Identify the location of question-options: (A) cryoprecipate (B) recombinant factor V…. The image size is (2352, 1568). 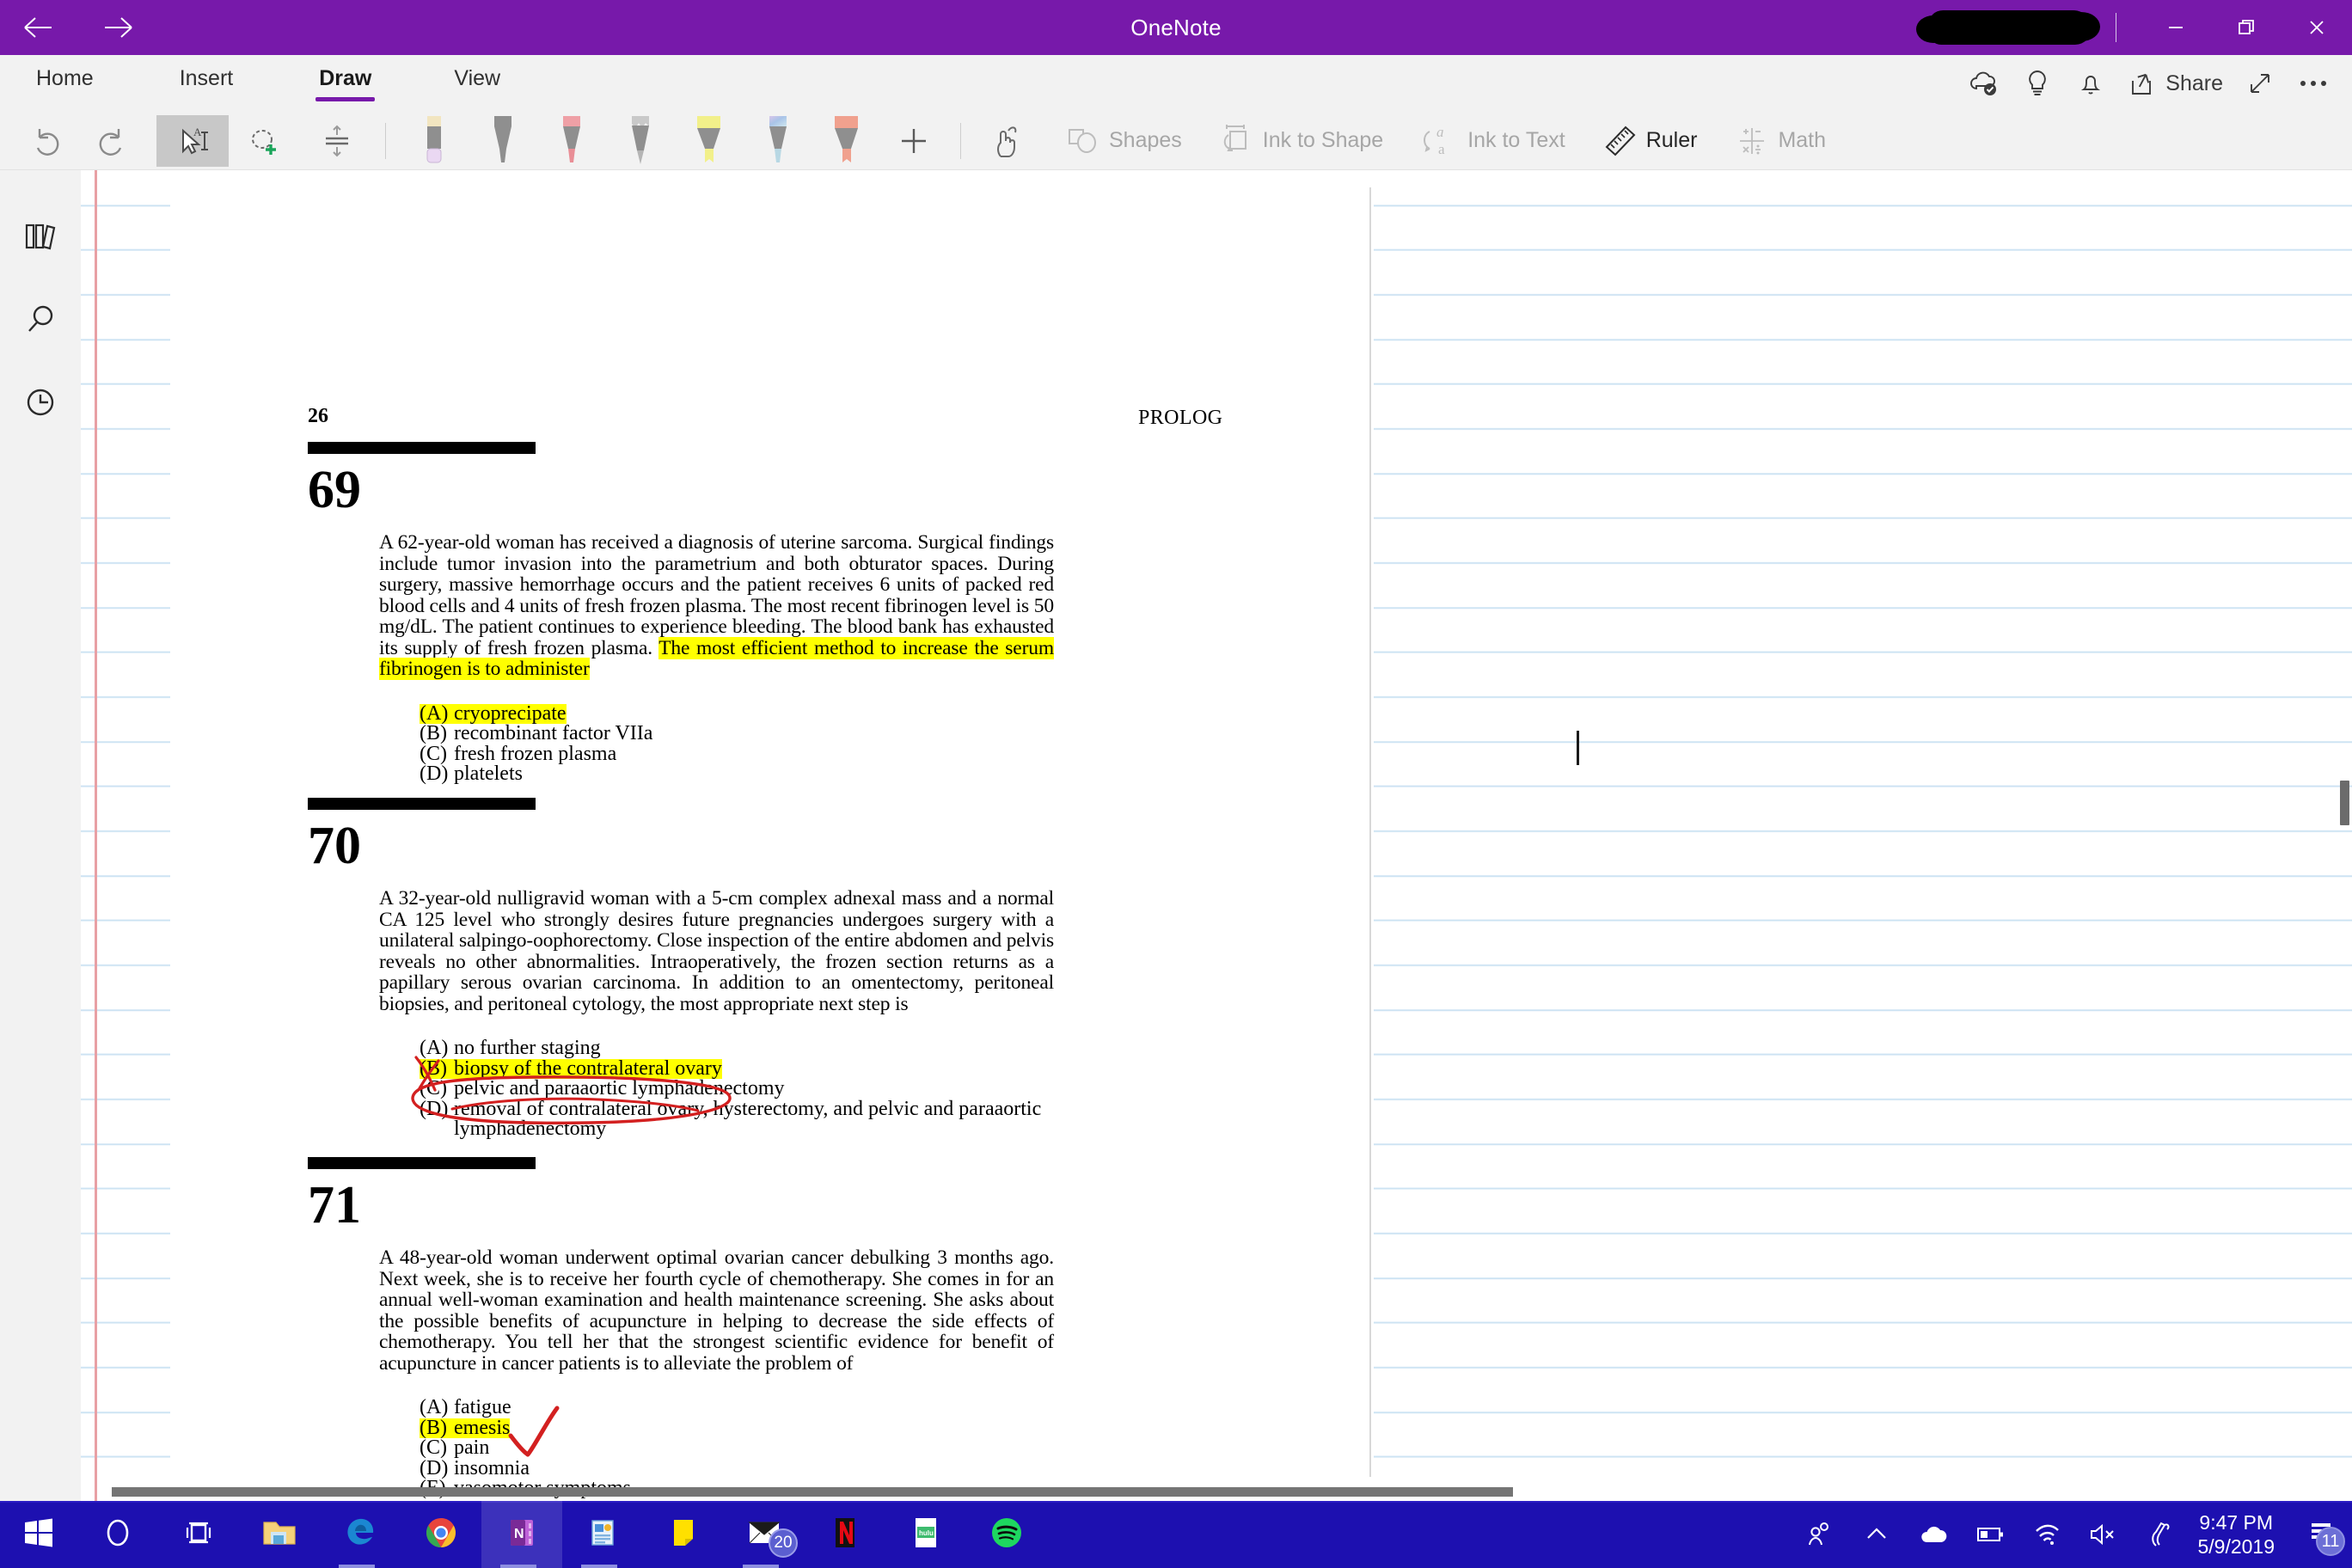
(897, 744).